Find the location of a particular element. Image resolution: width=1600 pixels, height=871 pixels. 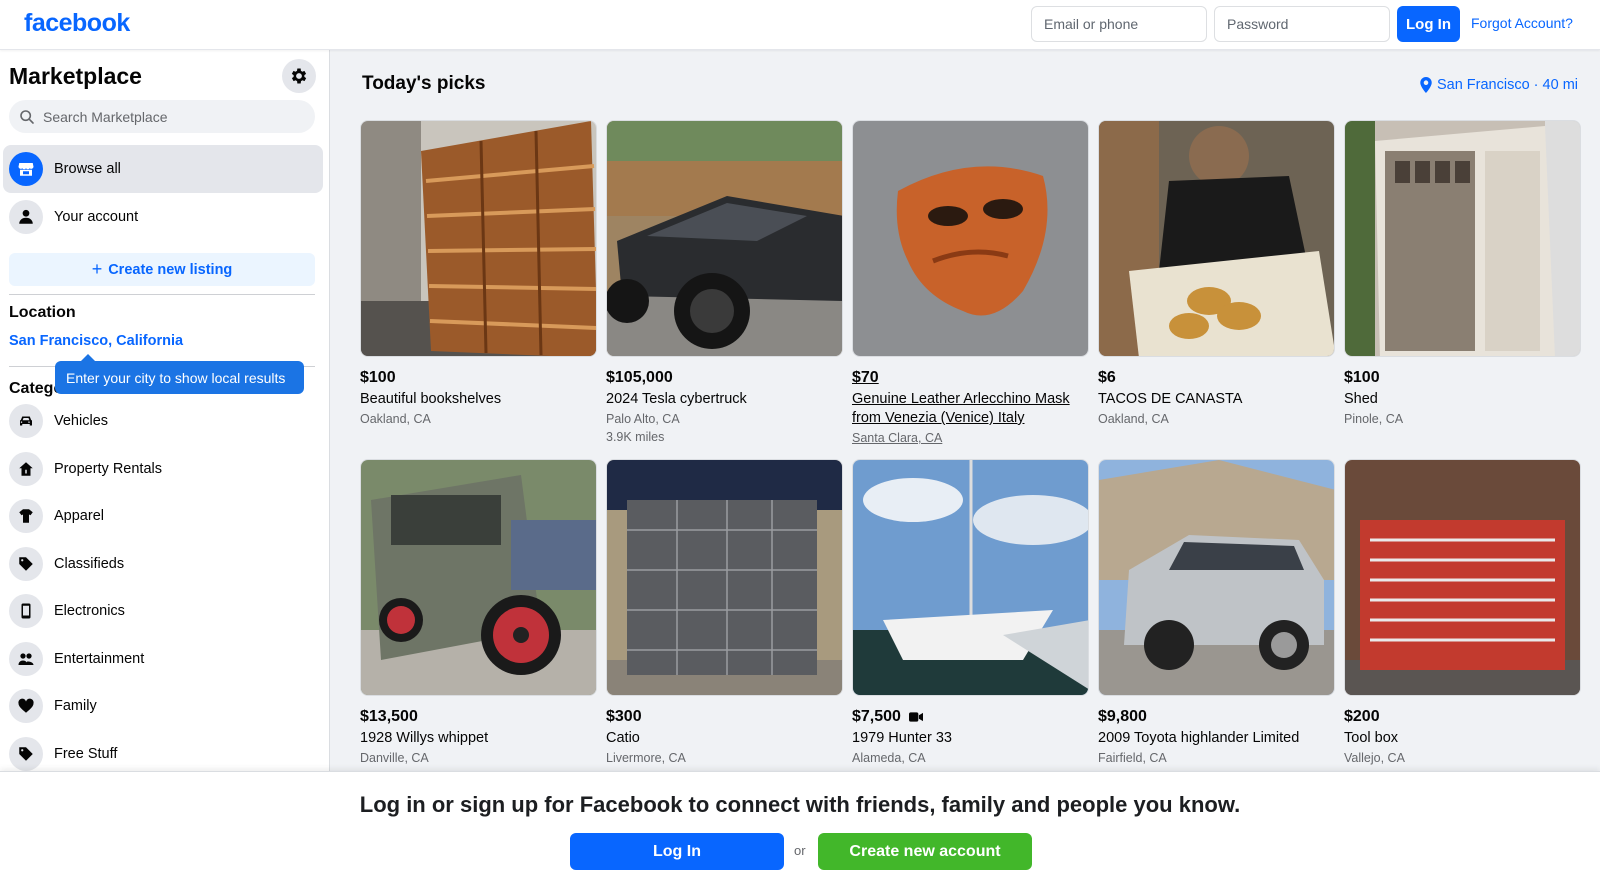

truck-photo is located at coordinates (724, 238).